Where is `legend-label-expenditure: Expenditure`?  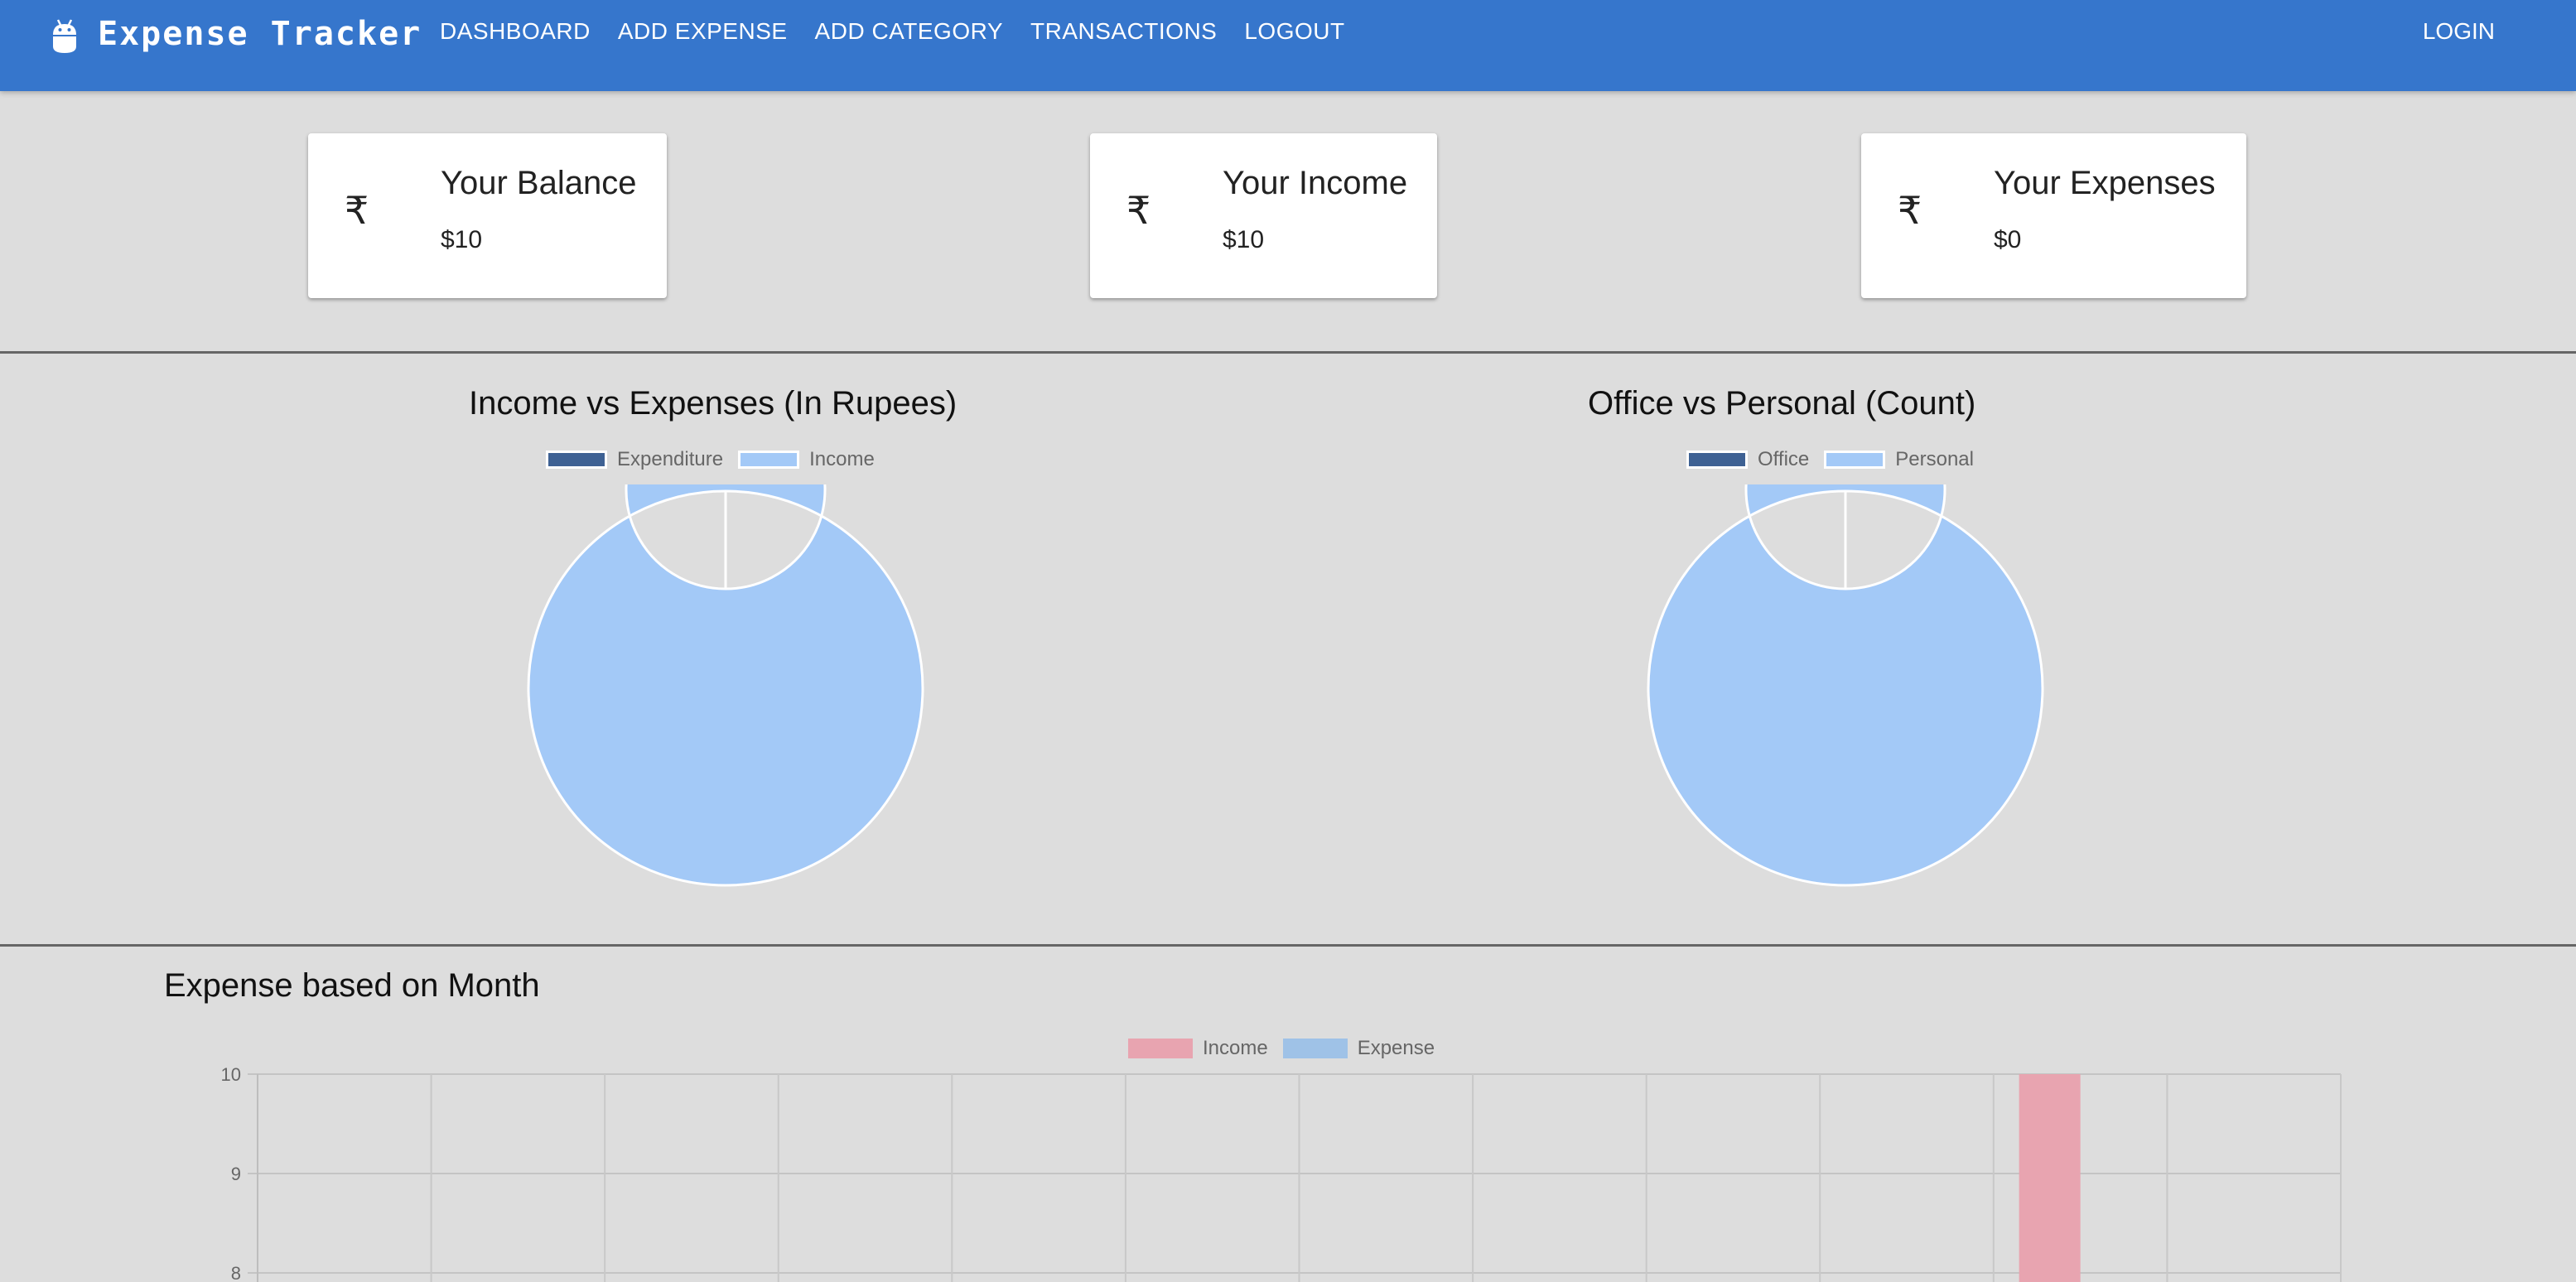 legend-label-expenditure: Expenditure is located at coordinates (670, 459).